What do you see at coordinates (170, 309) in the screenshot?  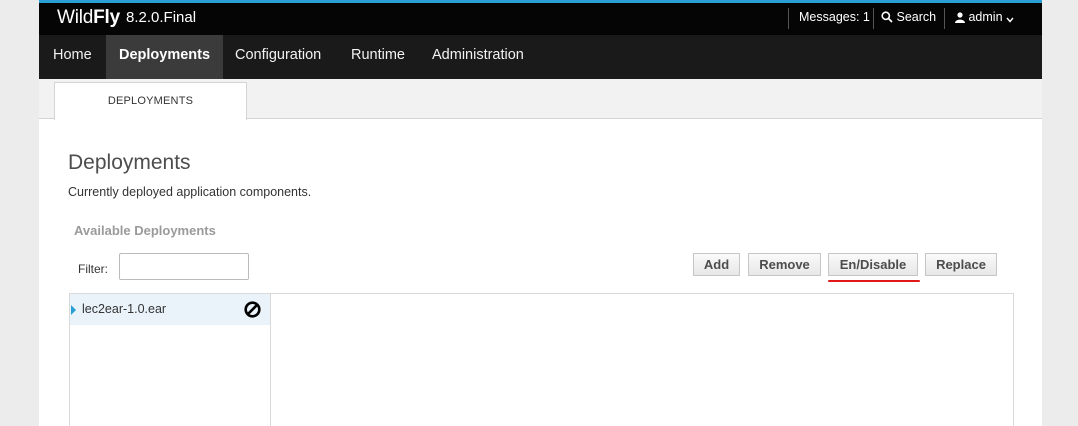 I see `list-item: lec2ear-1.0.ear` at bounding box center [170, 309].